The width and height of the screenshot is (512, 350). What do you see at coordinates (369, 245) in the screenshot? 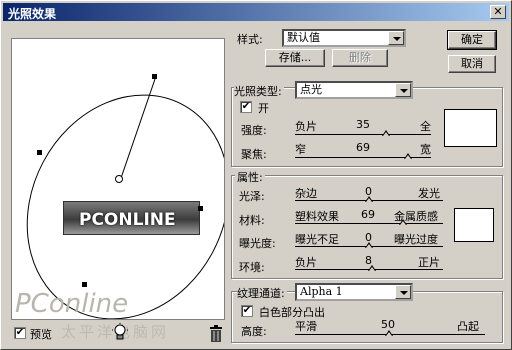
I see `exposure-slider-thumb` at bounding box center [369, 245].